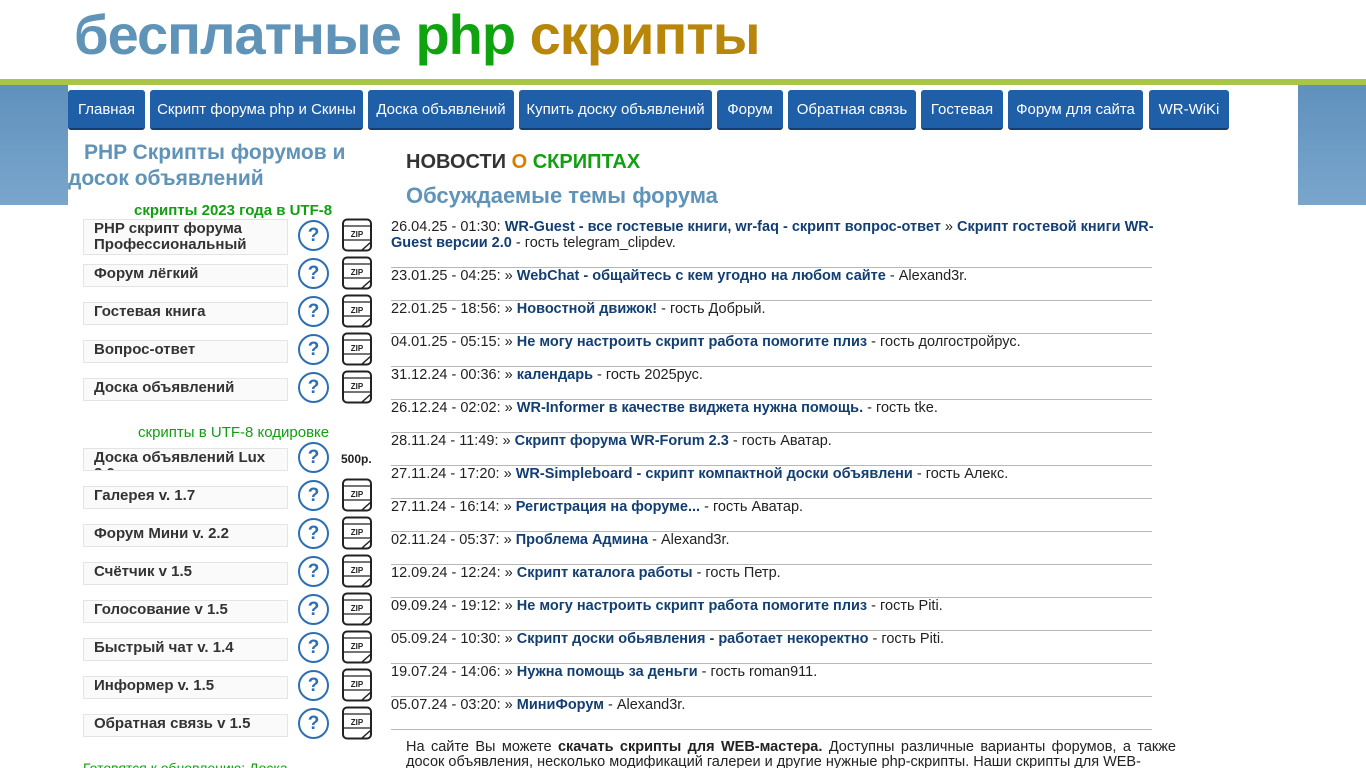 This screenshot has width=1366, height=768. Describe the element at coordinates (185, 351) in the screenshot. I see `sidebar-item-faq: Вопрос-ответ` at that location.